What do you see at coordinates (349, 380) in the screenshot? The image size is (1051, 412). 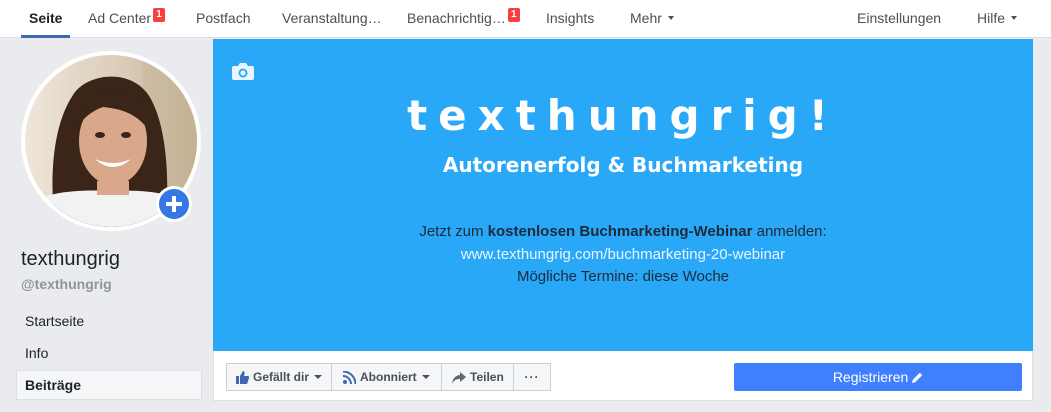 I see `rss-icon` at bounding box center [349, 380].